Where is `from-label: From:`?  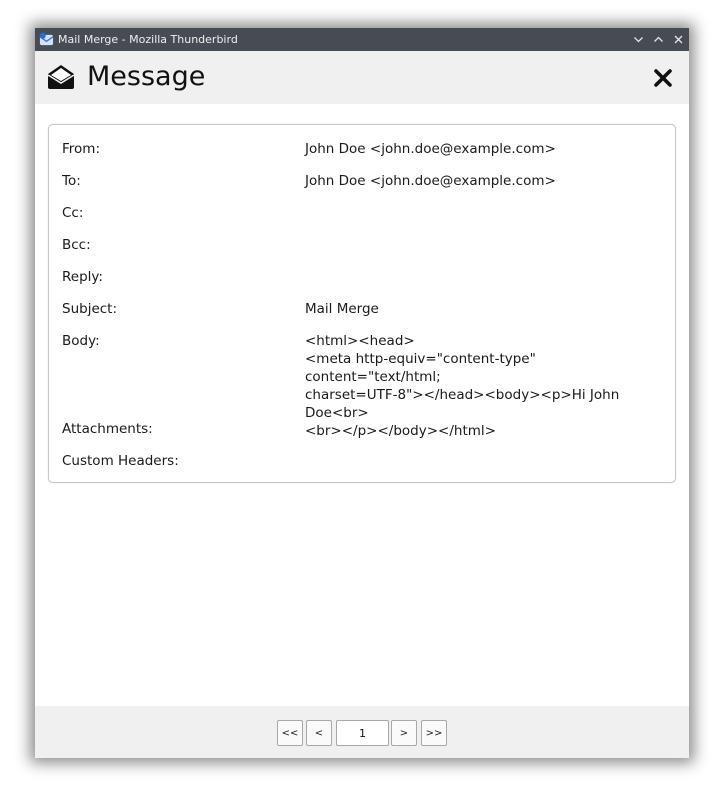 from-label: From: is located at coordinates (81, 149).